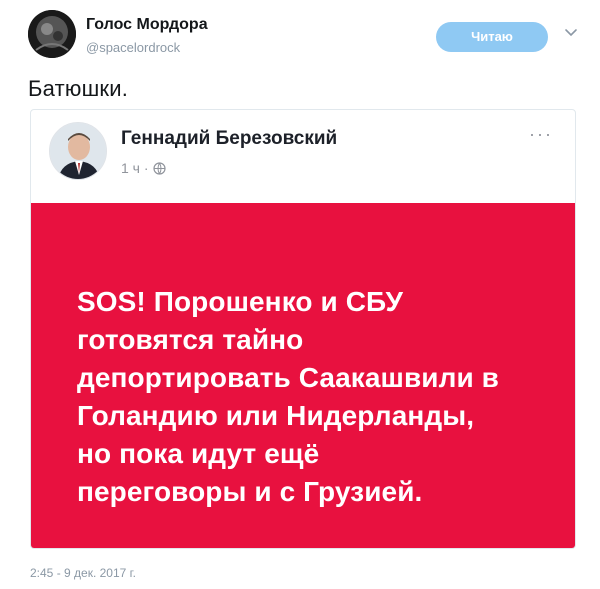  What do you see at coordinates (240, 301) in the screenshot?
I see `post-line: SOS! Порошенко и СБУ` at bounding box center [240, 301].